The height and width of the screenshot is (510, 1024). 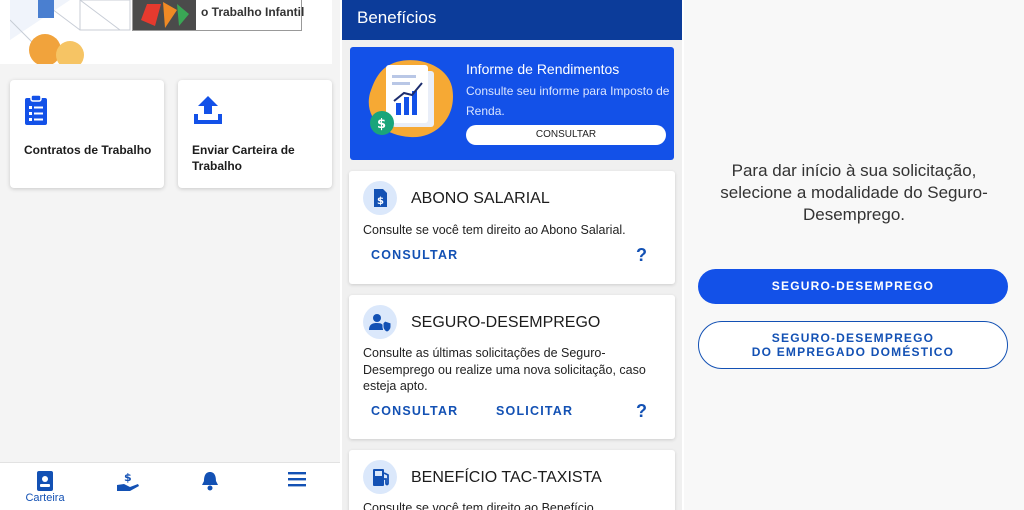 I want to click on nav-carteira: Carteira, so click(x=45, y=486).